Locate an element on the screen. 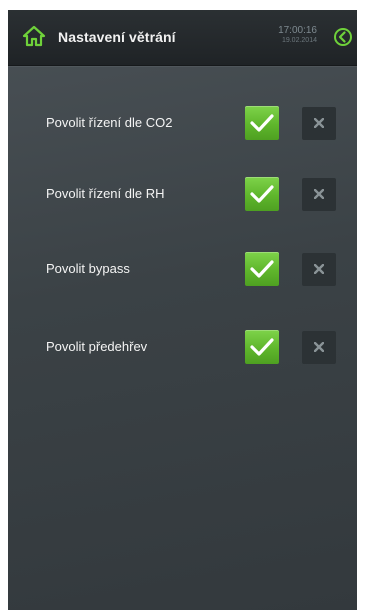 The width and height of the screenshot is (365, 610). enable-bypass-check-button is located at coordinates (262, 269).